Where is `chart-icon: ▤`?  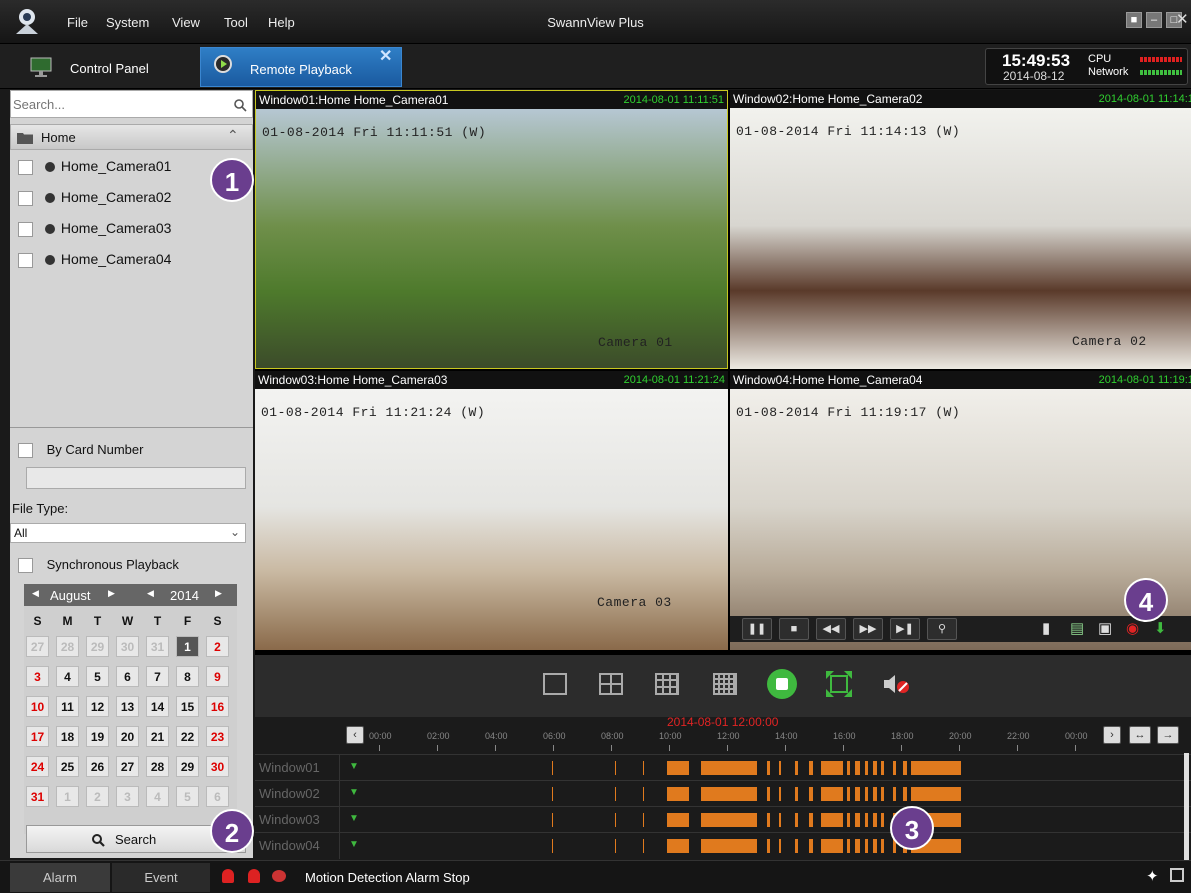
chart-icon: ▤ is located at coordinates (1077, 628).